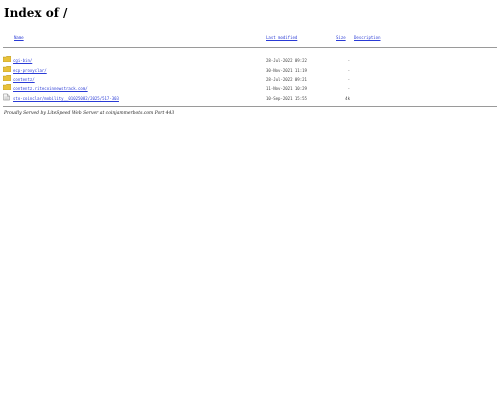  Describe the element at coordinates (250, 60) in the screenshot. I see `list-item: cgi-bin/ 28-Jul-2022 09:22 -` at that location.